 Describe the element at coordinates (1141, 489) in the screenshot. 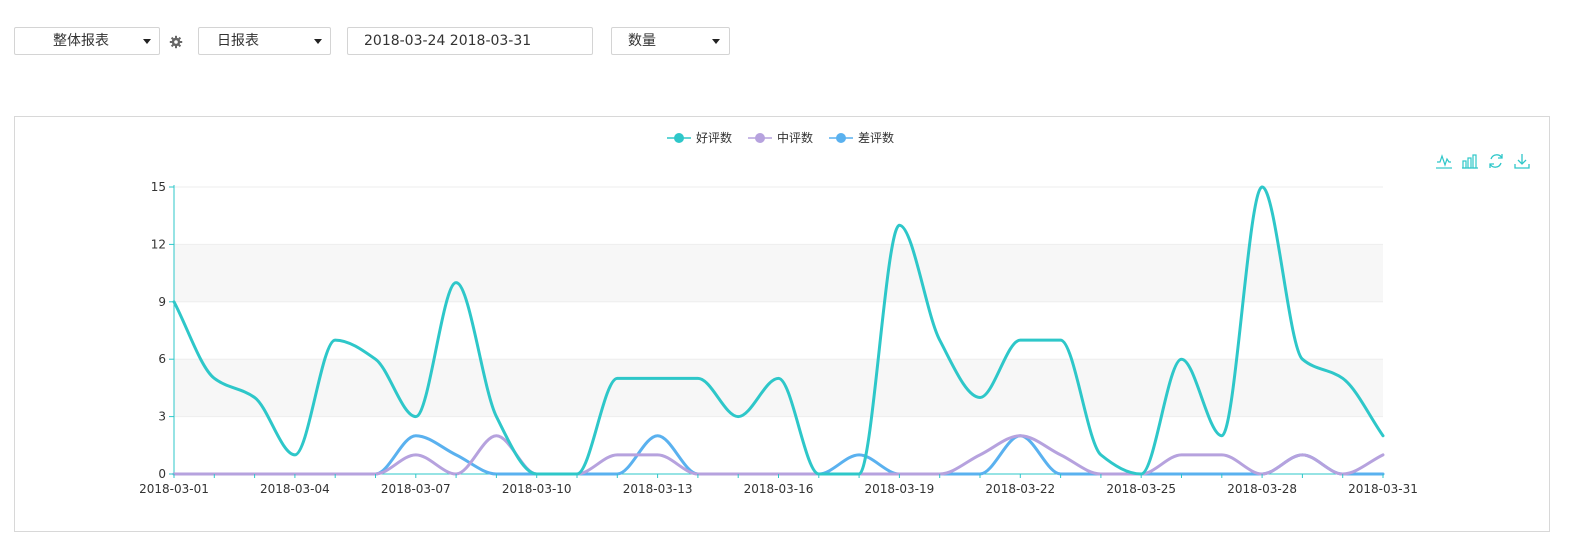

I see `x-tick-label: 2018-03-25` at that location.